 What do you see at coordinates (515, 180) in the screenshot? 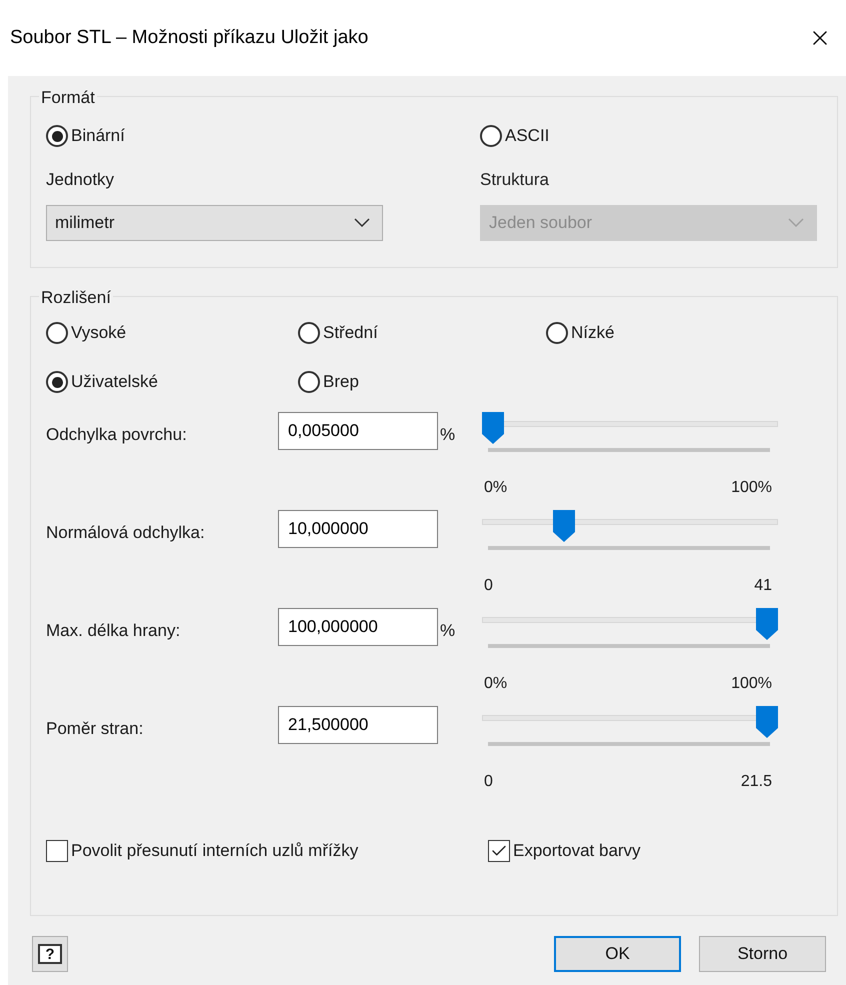
I see `field-label: Struktura` at bounding box center [515, 180].